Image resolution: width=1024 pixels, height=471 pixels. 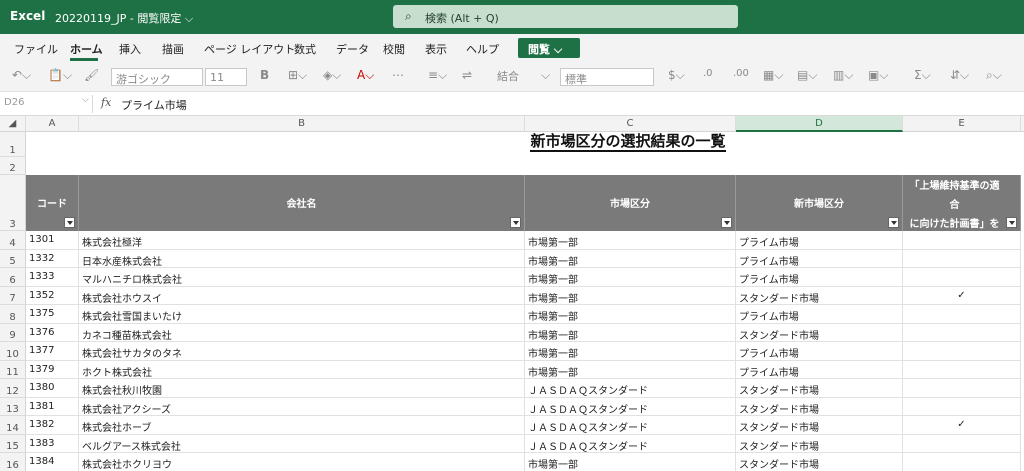 What do you see at coordinates (962, 124) in the screenshot?
I see `column-header-e: E` at bounding box center [962, 124].